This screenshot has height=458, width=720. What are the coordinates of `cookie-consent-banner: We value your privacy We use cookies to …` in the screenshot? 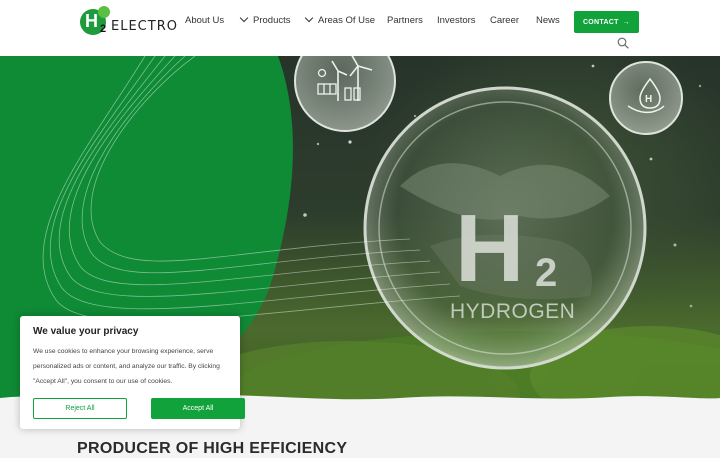 It's located at (132, 372).